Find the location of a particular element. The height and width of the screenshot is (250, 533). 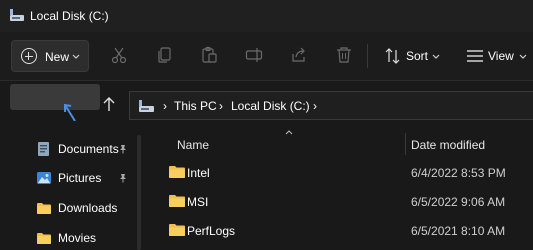

paste-icon is located at coordinates (209, 55).